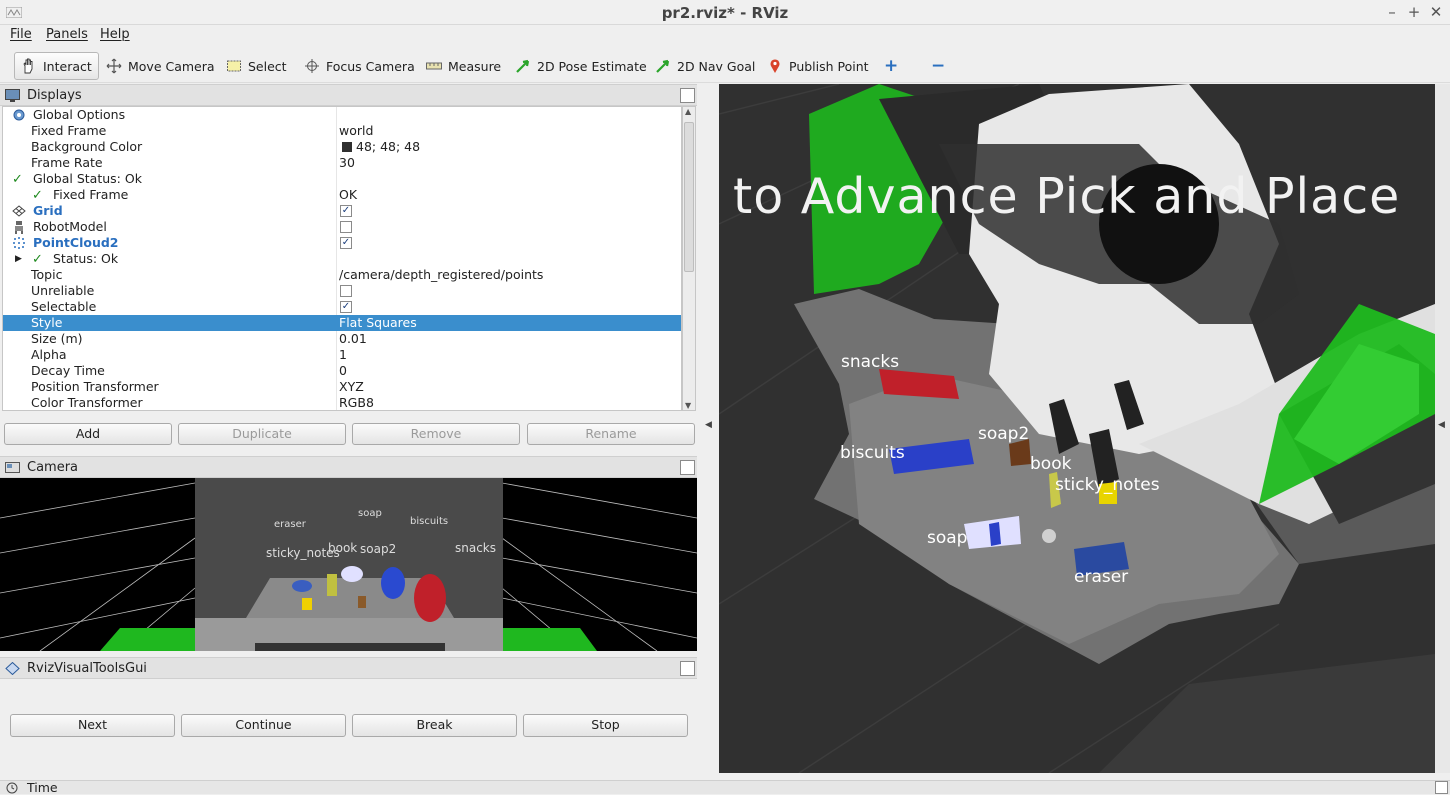  What do you see at coordinates (86, 258) in the screenshot?
I see `row-name: Status: Ok` at bounding box center [86, 258].